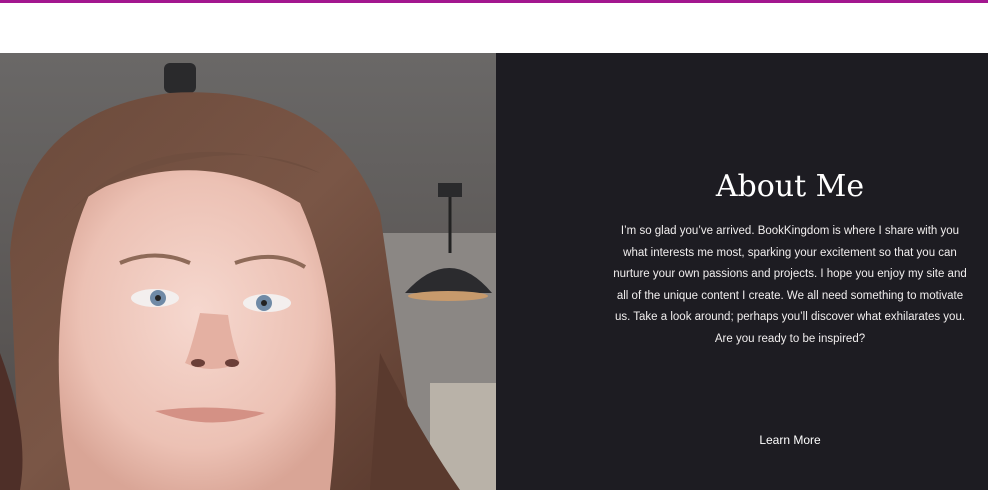  I want to click on about-title: About Me, so click(790, 186).